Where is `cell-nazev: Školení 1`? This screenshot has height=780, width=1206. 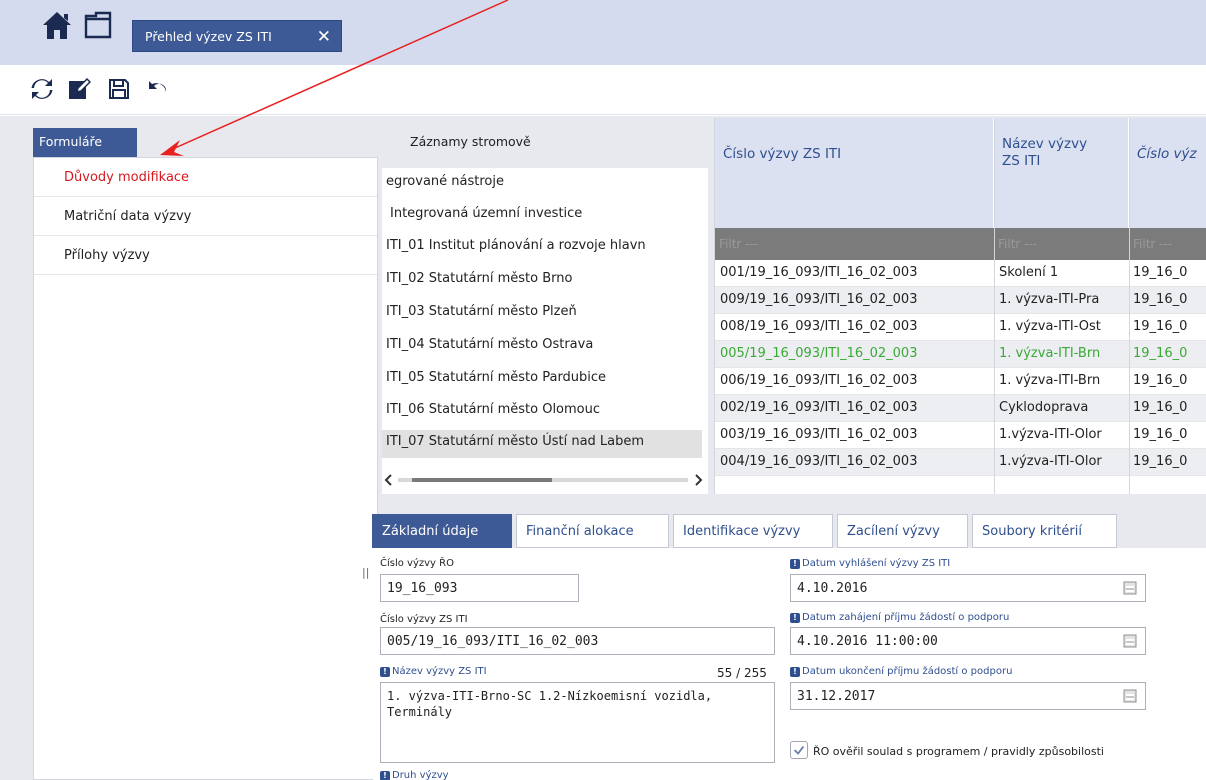
cell-nazev: Školení 1 is located at coordinates (1029, 272).